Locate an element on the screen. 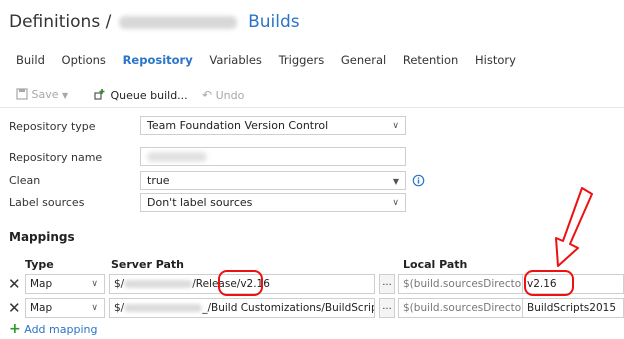  undo-button: ↶ Undo is located at coordinates (223, 95).